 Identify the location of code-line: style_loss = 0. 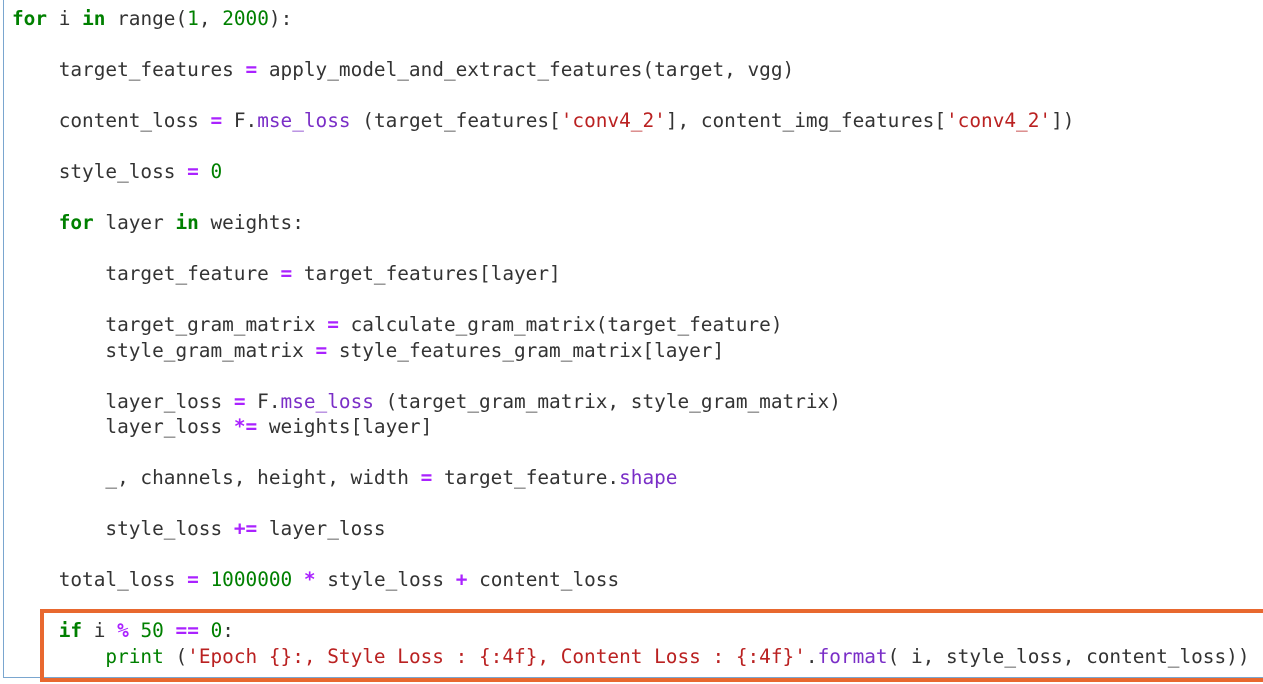
(631, 172).